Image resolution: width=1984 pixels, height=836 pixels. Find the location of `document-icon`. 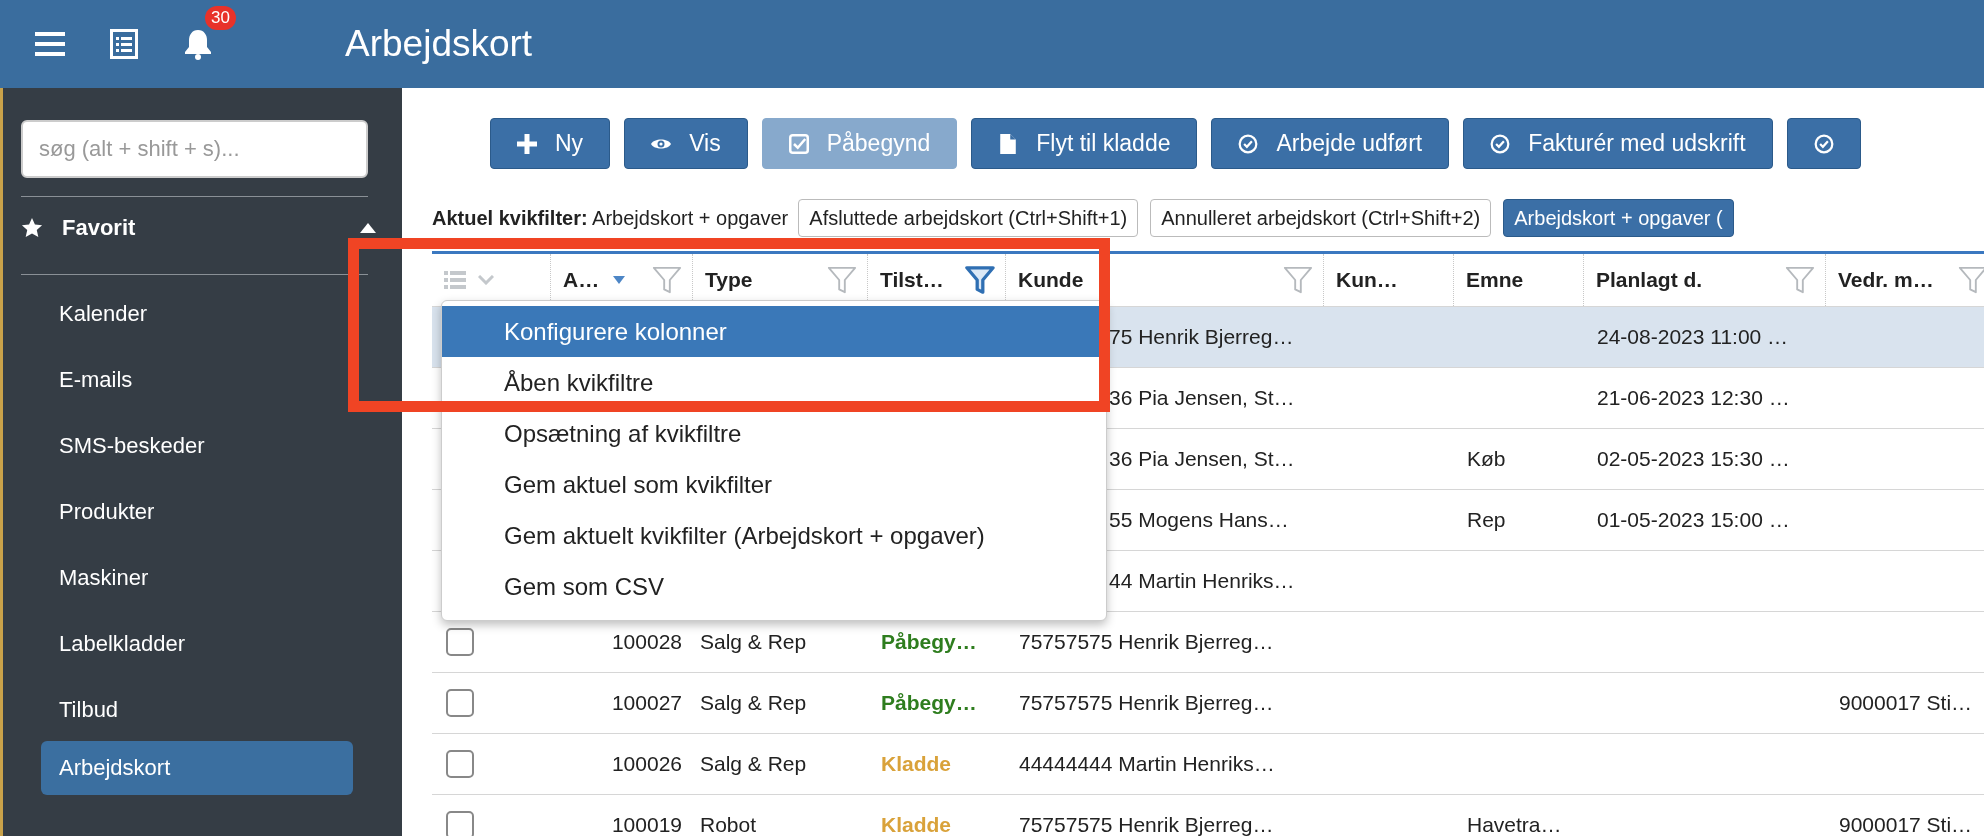

document-icon is located at coordinates (1008, 143).